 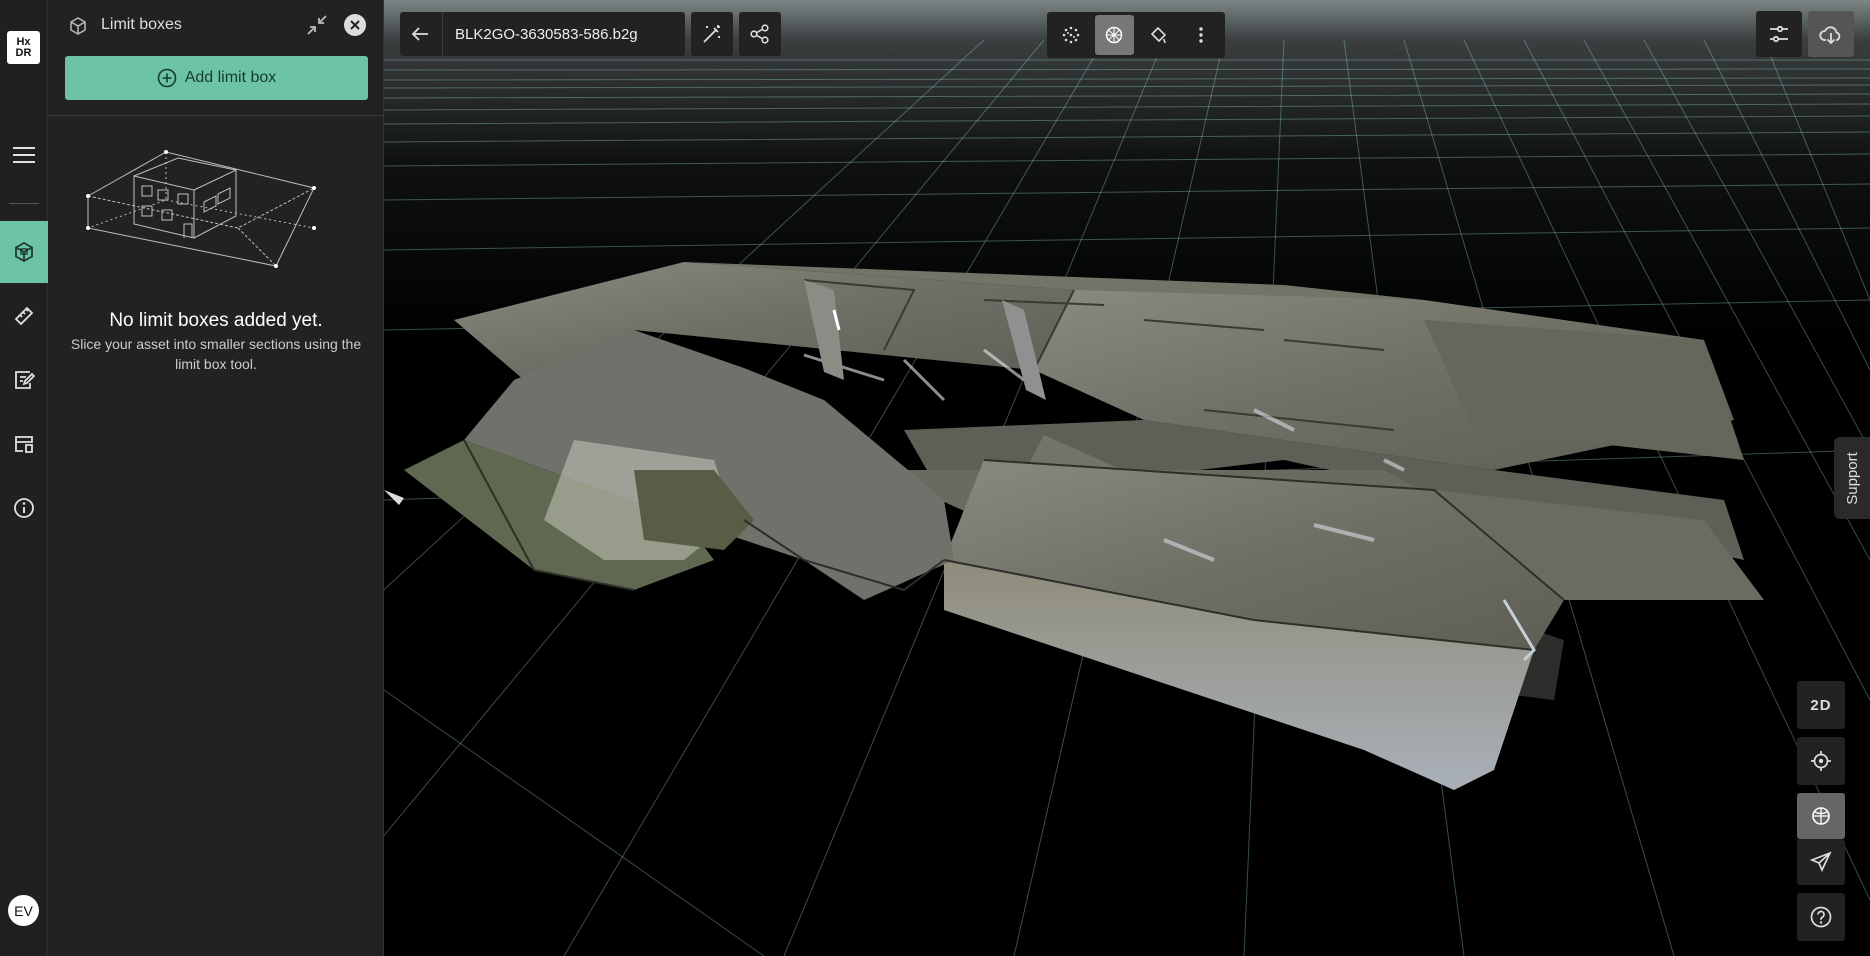 I want to click on sliders-icon, so click(x=1779, y=34).